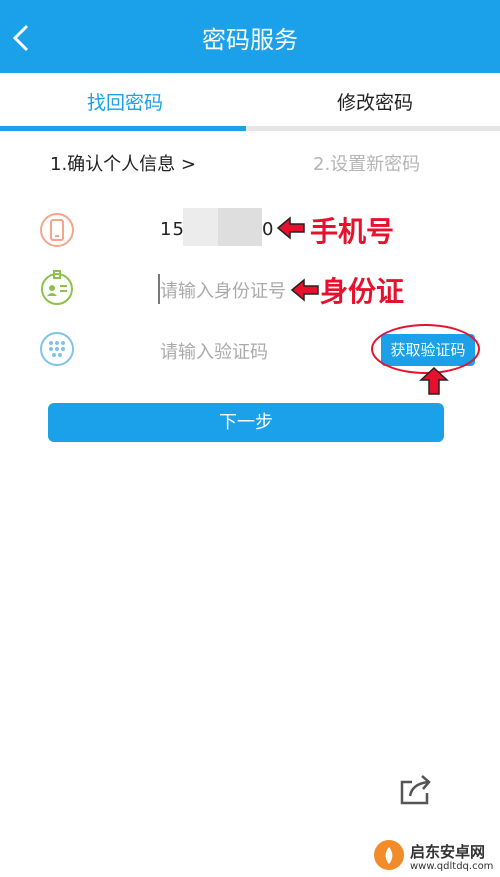 The width and height of the screenshot is (500, 877). I want to click on top-bar: 密码服务, so click(250, 36).